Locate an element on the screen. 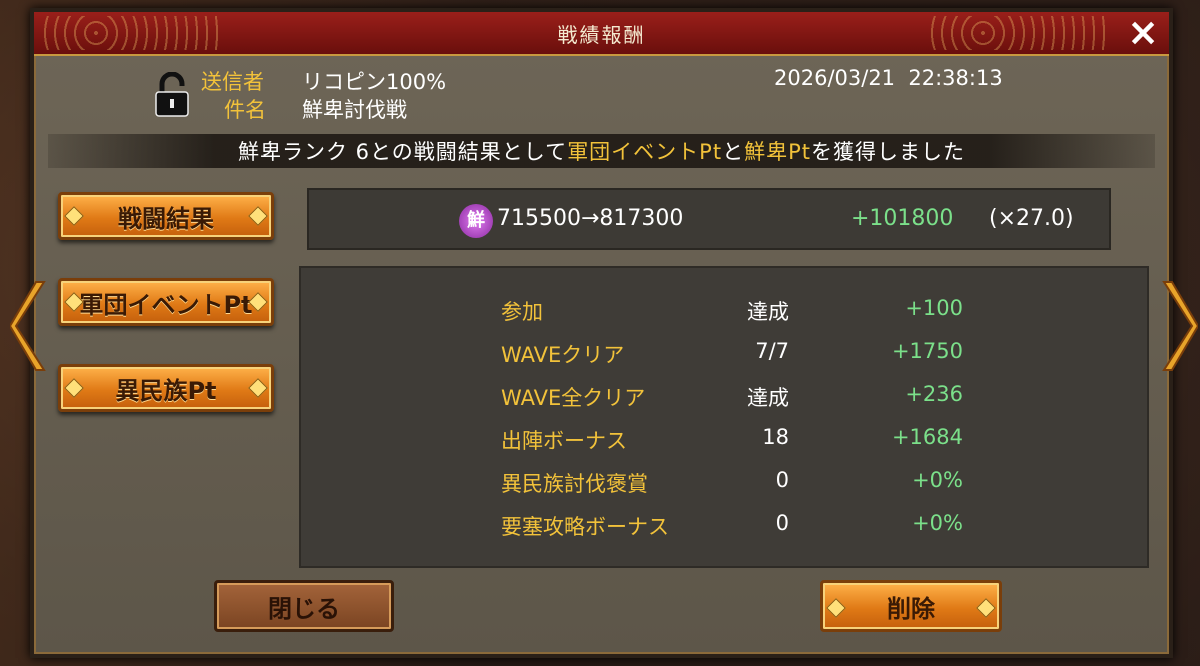 This screenshot has height=666, width=1200. unlock-icon is located at coordinates (172, 95).